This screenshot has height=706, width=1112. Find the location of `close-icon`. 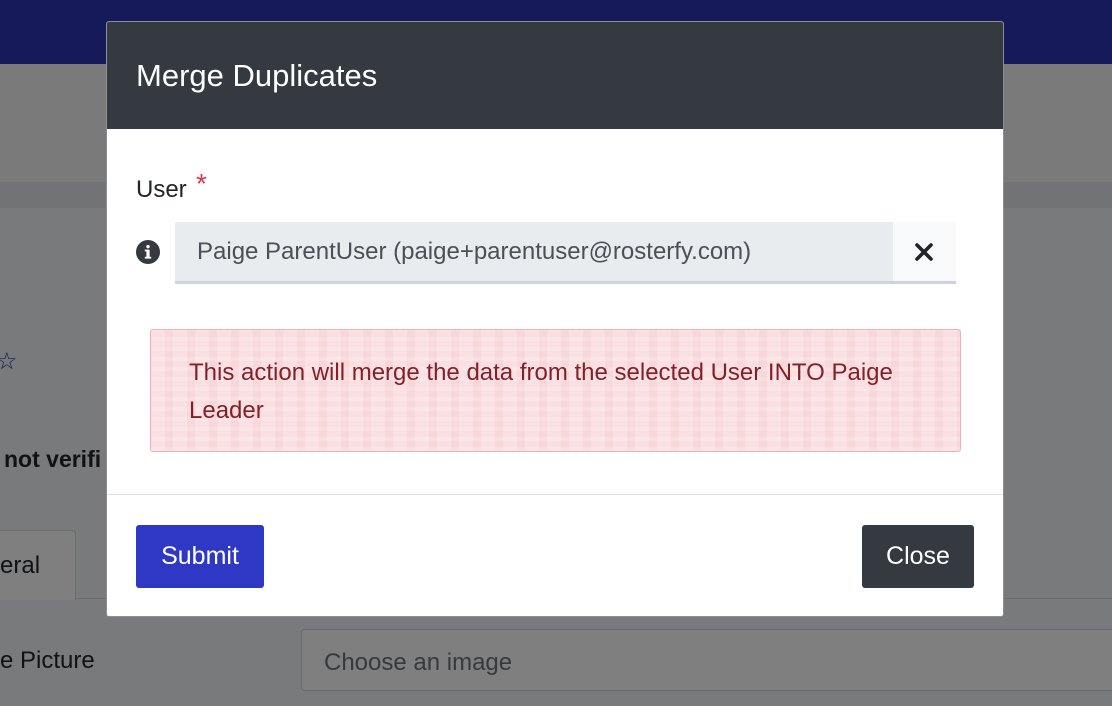

close-icon is located at coordinates (924, 252).